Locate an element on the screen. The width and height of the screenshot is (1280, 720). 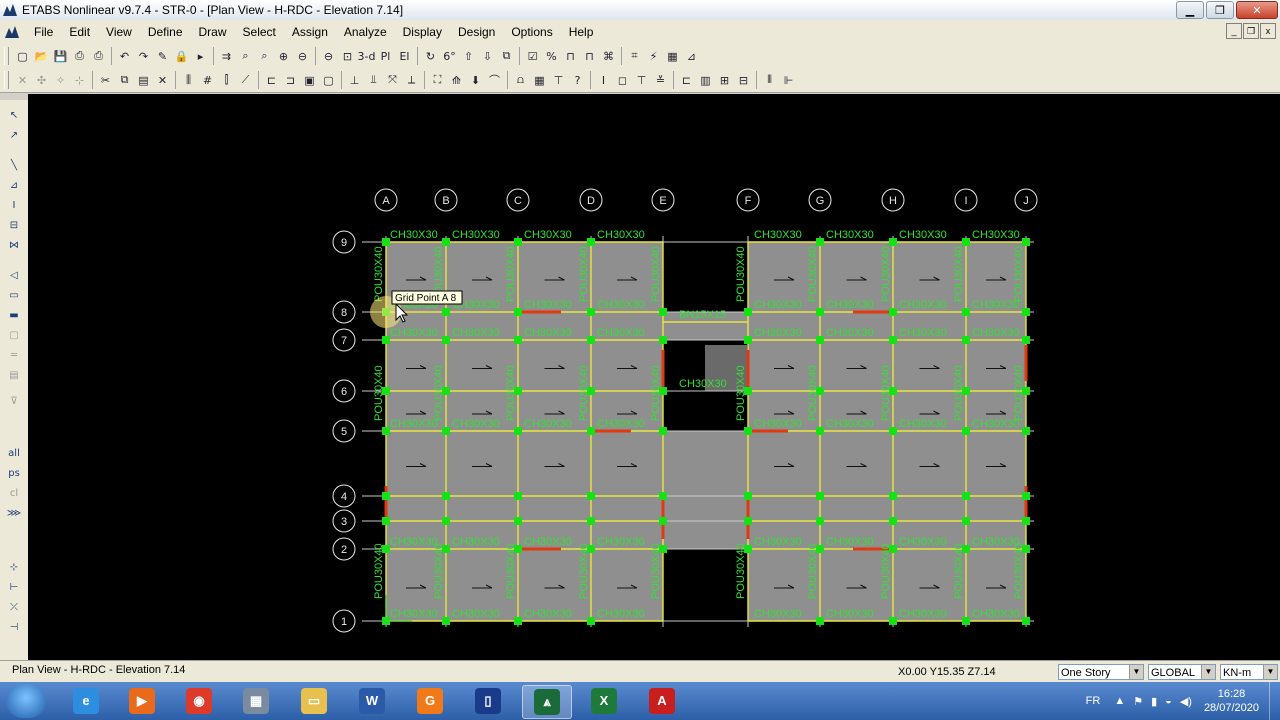
draw-developed-icon: ⊽ is located at coordinates (14, 401).